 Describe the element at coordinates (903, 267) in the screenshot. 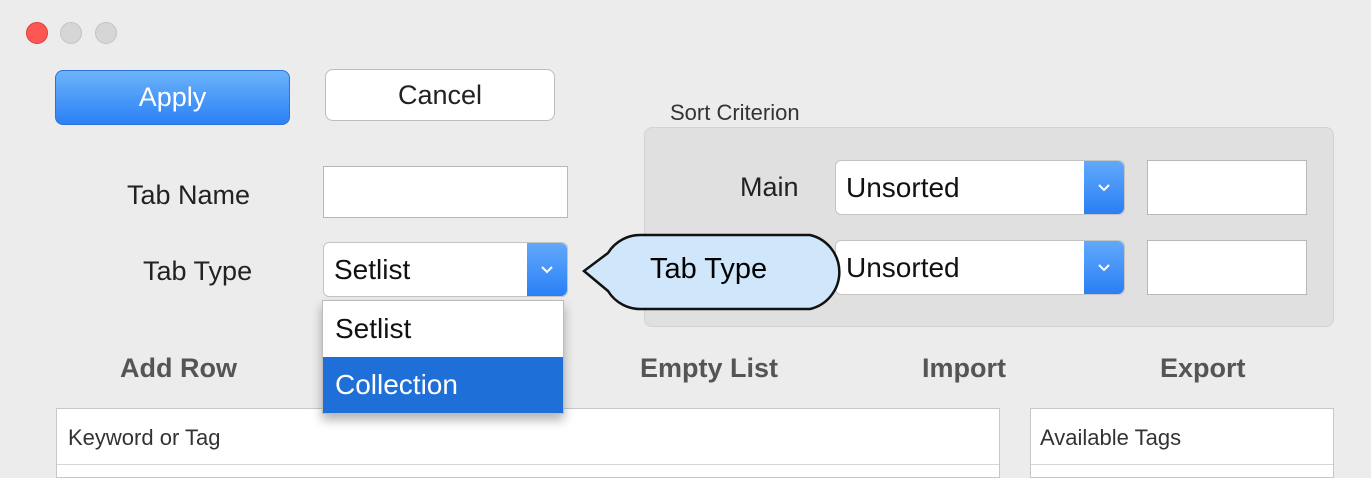

I see `sort-secondary-value: Unsorted` at that location.